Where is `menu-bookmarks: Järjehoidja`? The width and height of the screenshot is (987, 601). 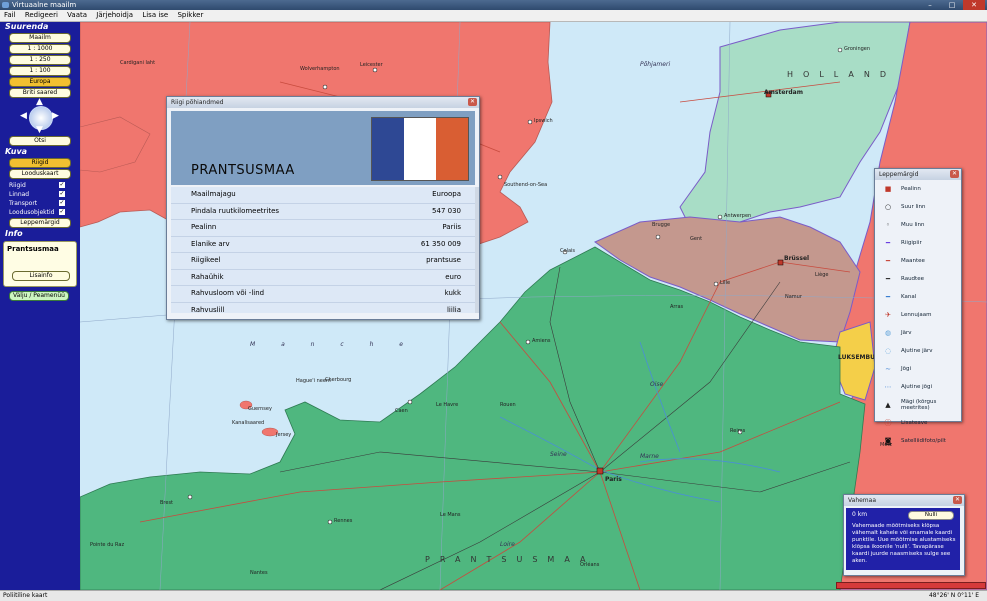
menu-bookmarks: Järjehoidja is located at coordinates (114, 15).